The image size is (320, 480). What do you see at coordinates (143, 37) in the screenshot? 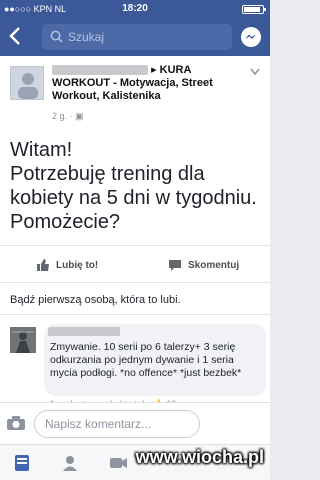
I see `search-input` at bounding box center [143, 37].